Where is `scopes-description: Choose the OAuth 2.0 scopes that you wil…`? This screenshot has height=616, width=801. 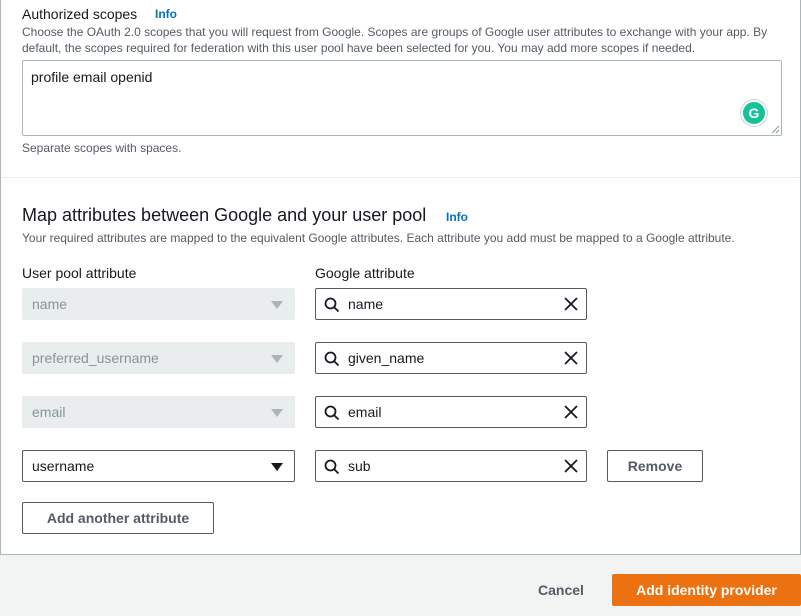
scopes-description: Choose the OAuth 2.0 scopes that you wil… is located at coordinates (395, 40).